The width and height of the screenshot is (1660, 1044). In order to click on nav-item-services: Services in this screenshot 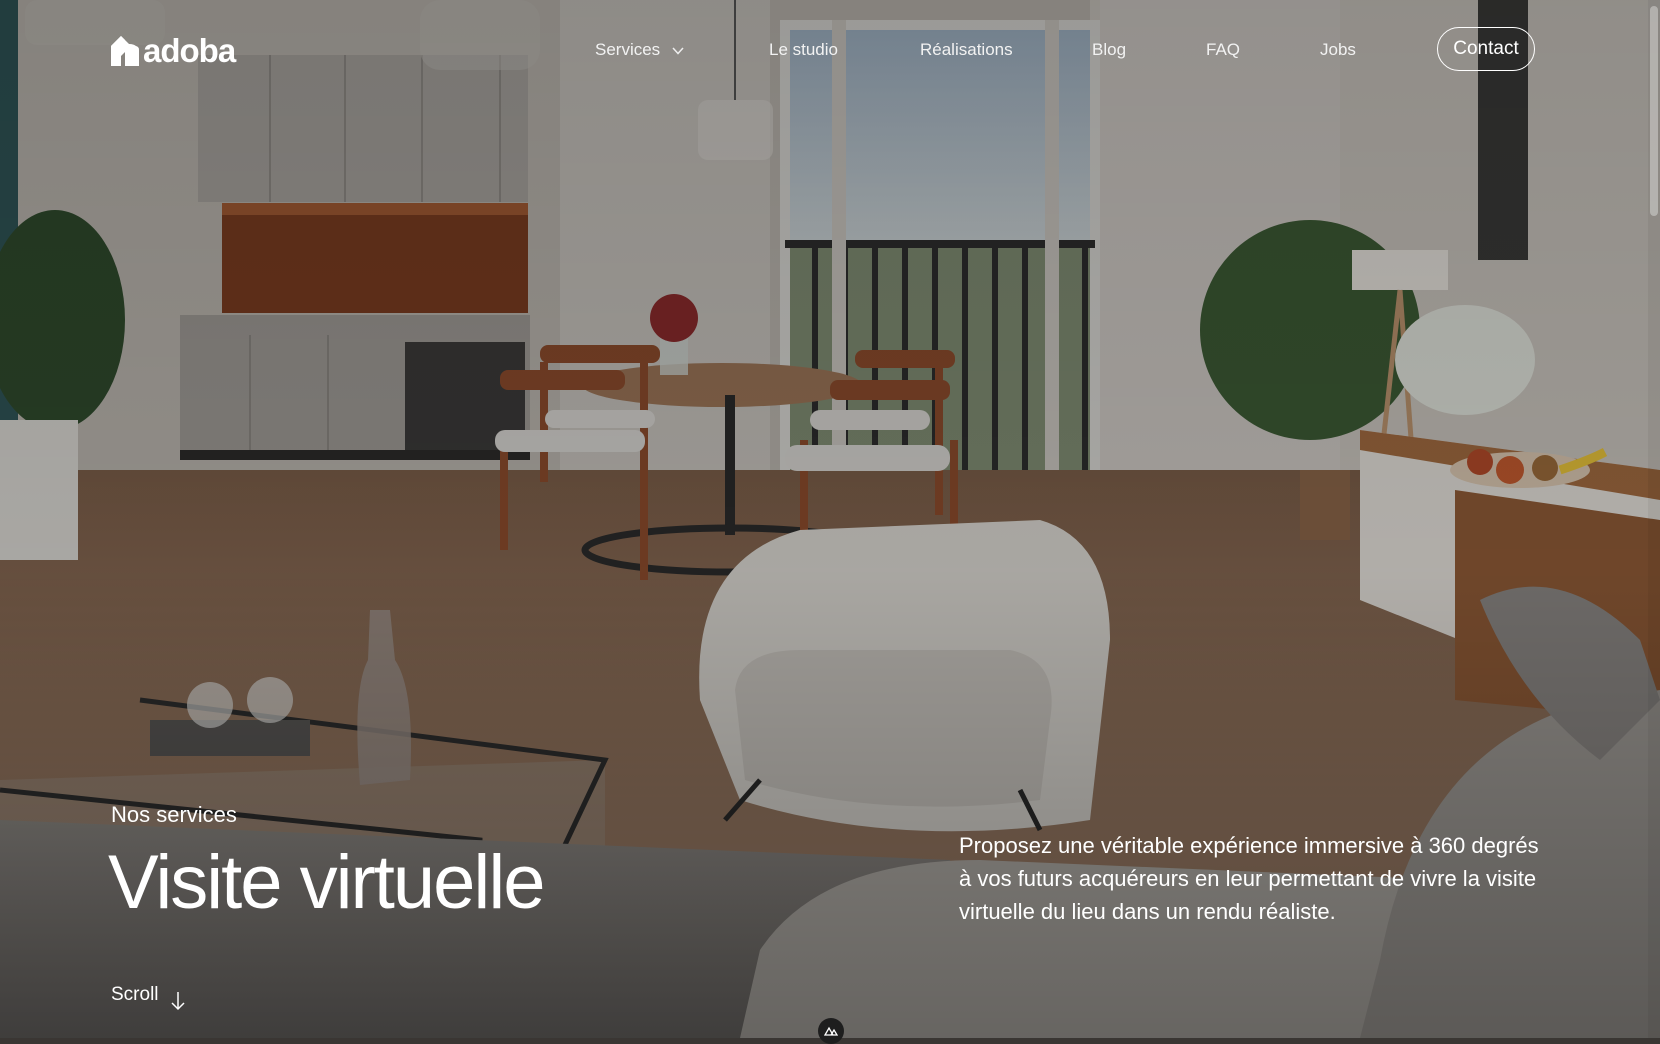, I will do `click(639, 50)`.